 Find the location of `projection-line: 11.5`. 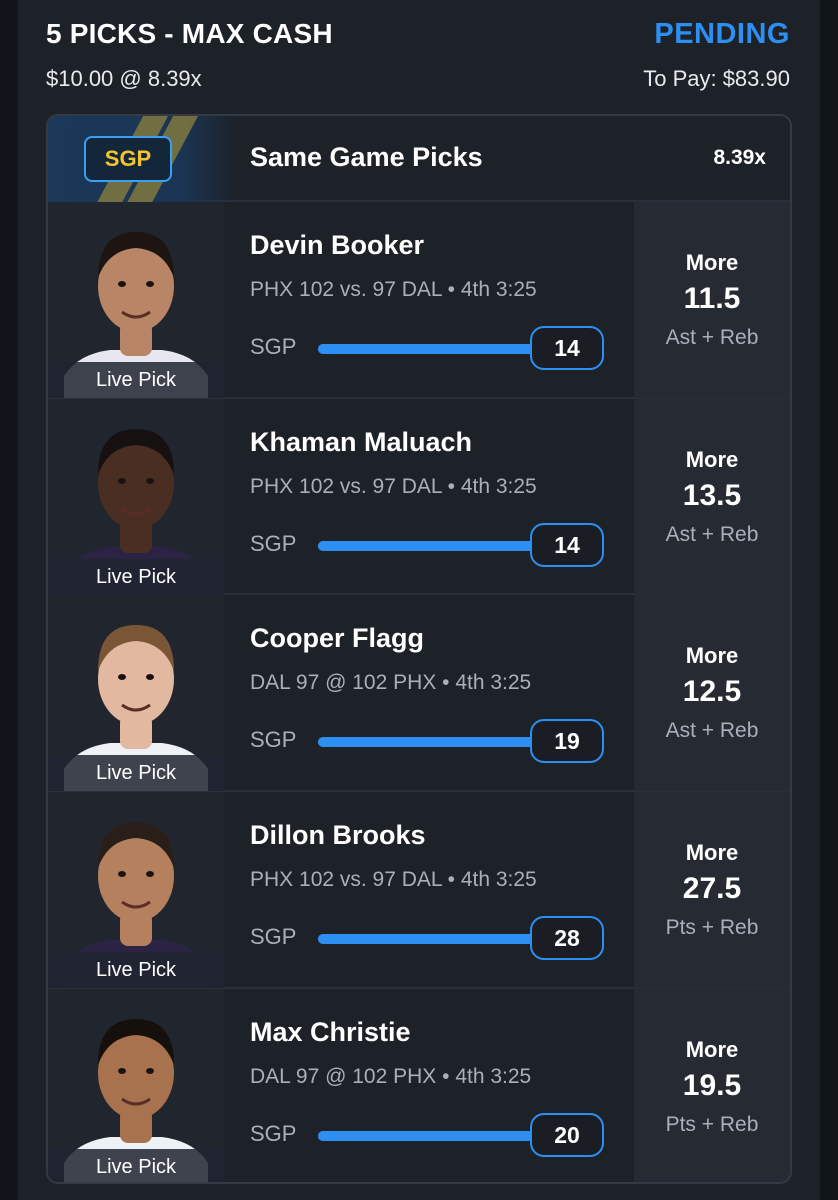

projection-line: 11.5 is located at coordinates (712, 298).